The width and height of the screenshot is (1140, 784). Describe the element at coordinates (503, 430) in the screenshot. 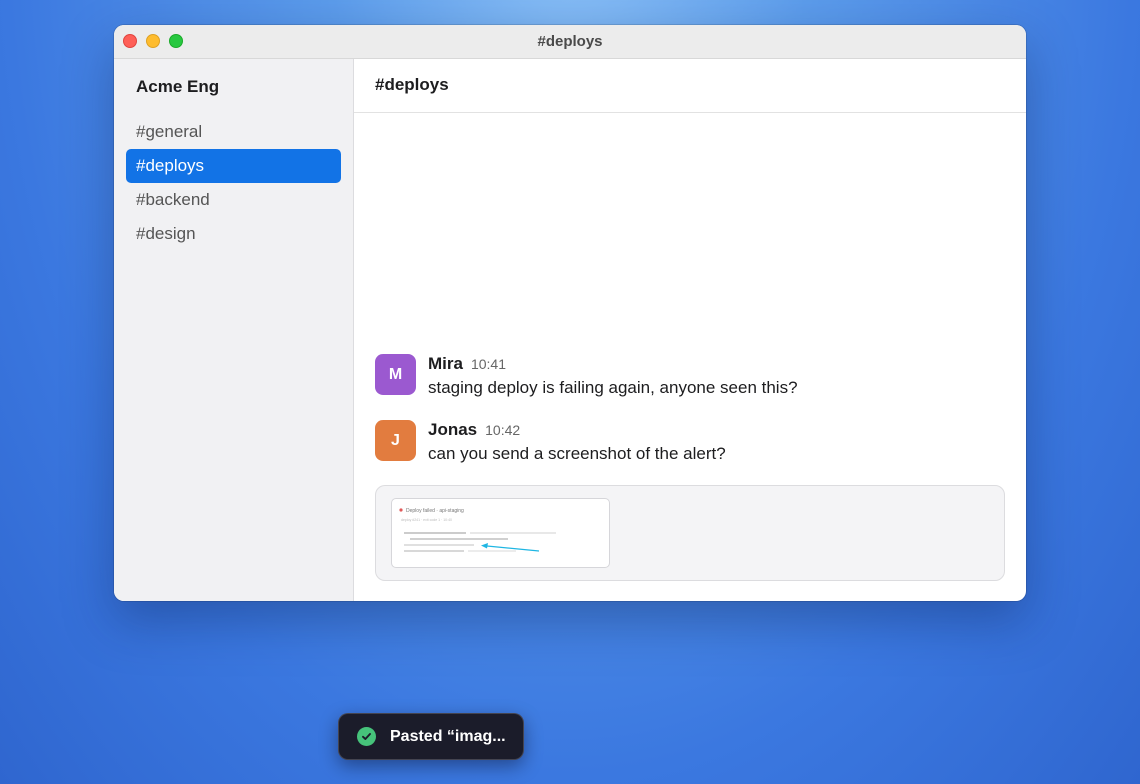

I see `message-timestamp: 10:42` at that location.